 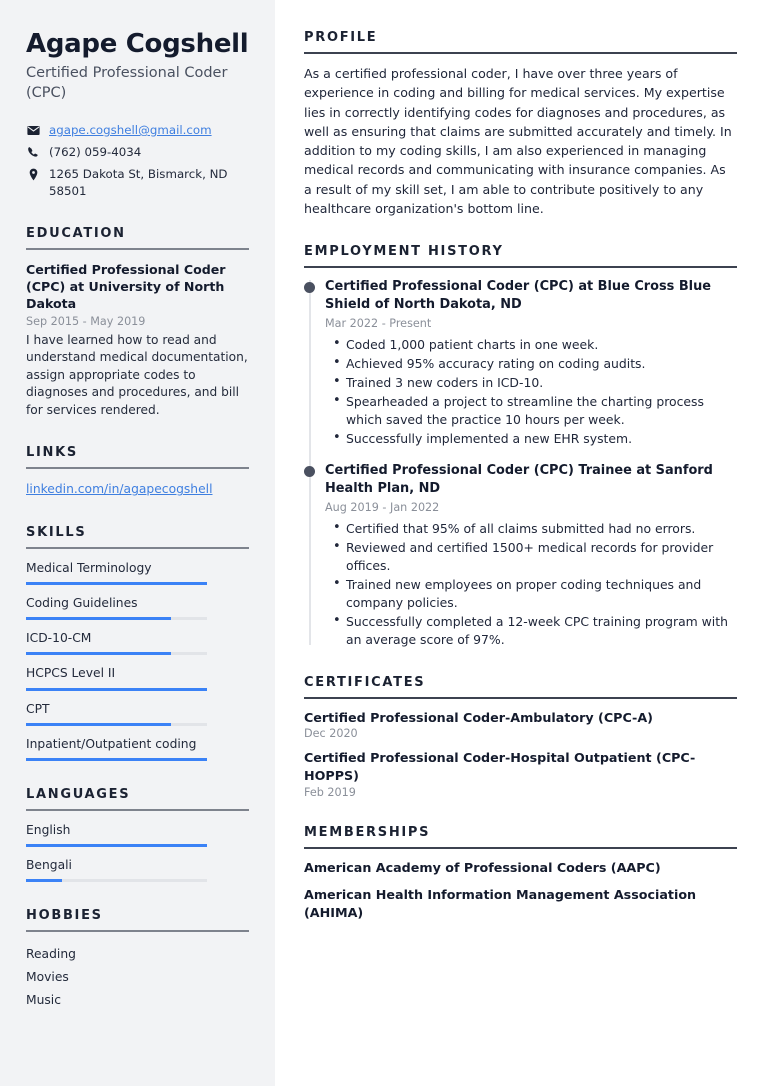 I want to click on candidate-name: Agape Cogshell, so click(x=137, y=44).